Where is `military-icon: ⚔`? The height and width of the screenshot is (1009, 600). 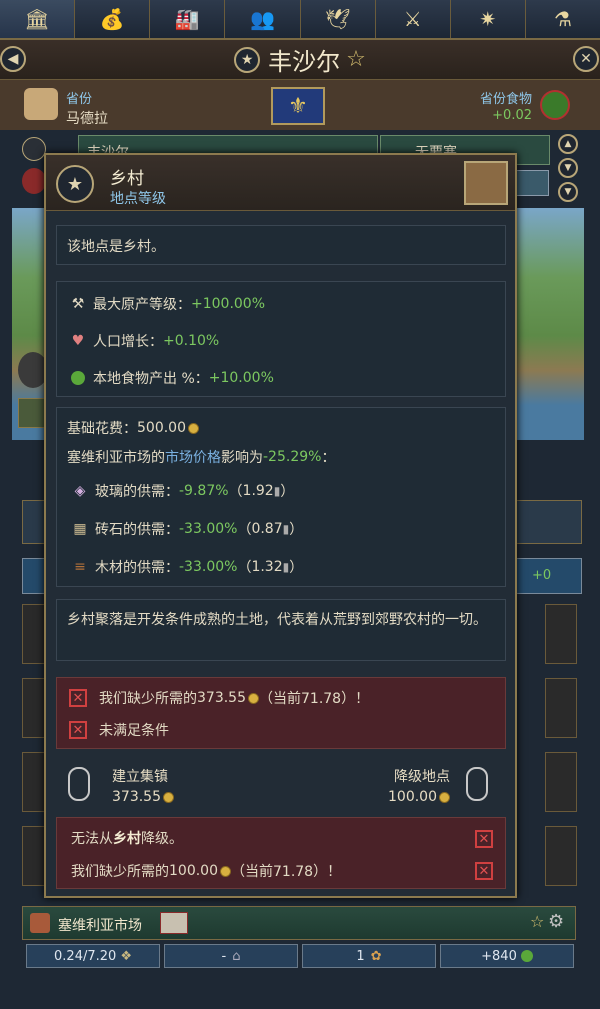 military-icon: ⚔ is located at coordinates (412, 19).